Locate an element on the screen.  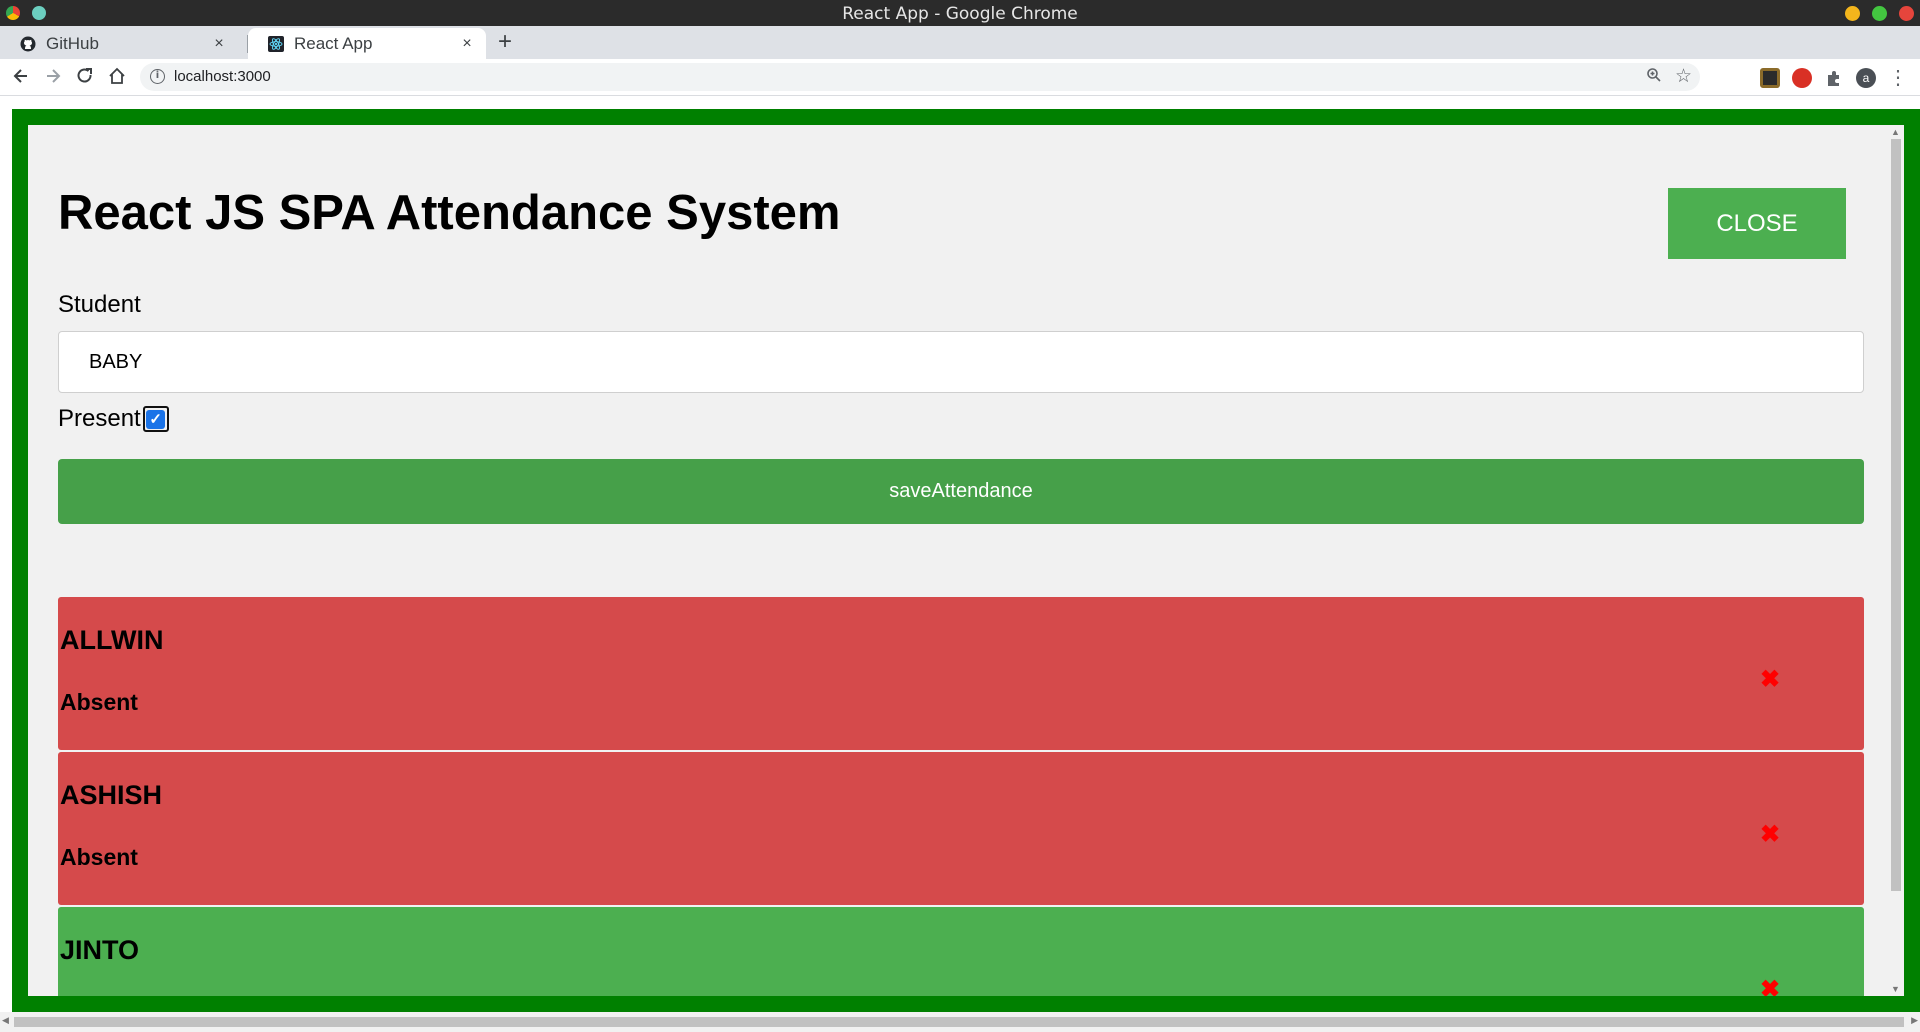
present-checkbox: ✓ is located at coordinates (155, 419).